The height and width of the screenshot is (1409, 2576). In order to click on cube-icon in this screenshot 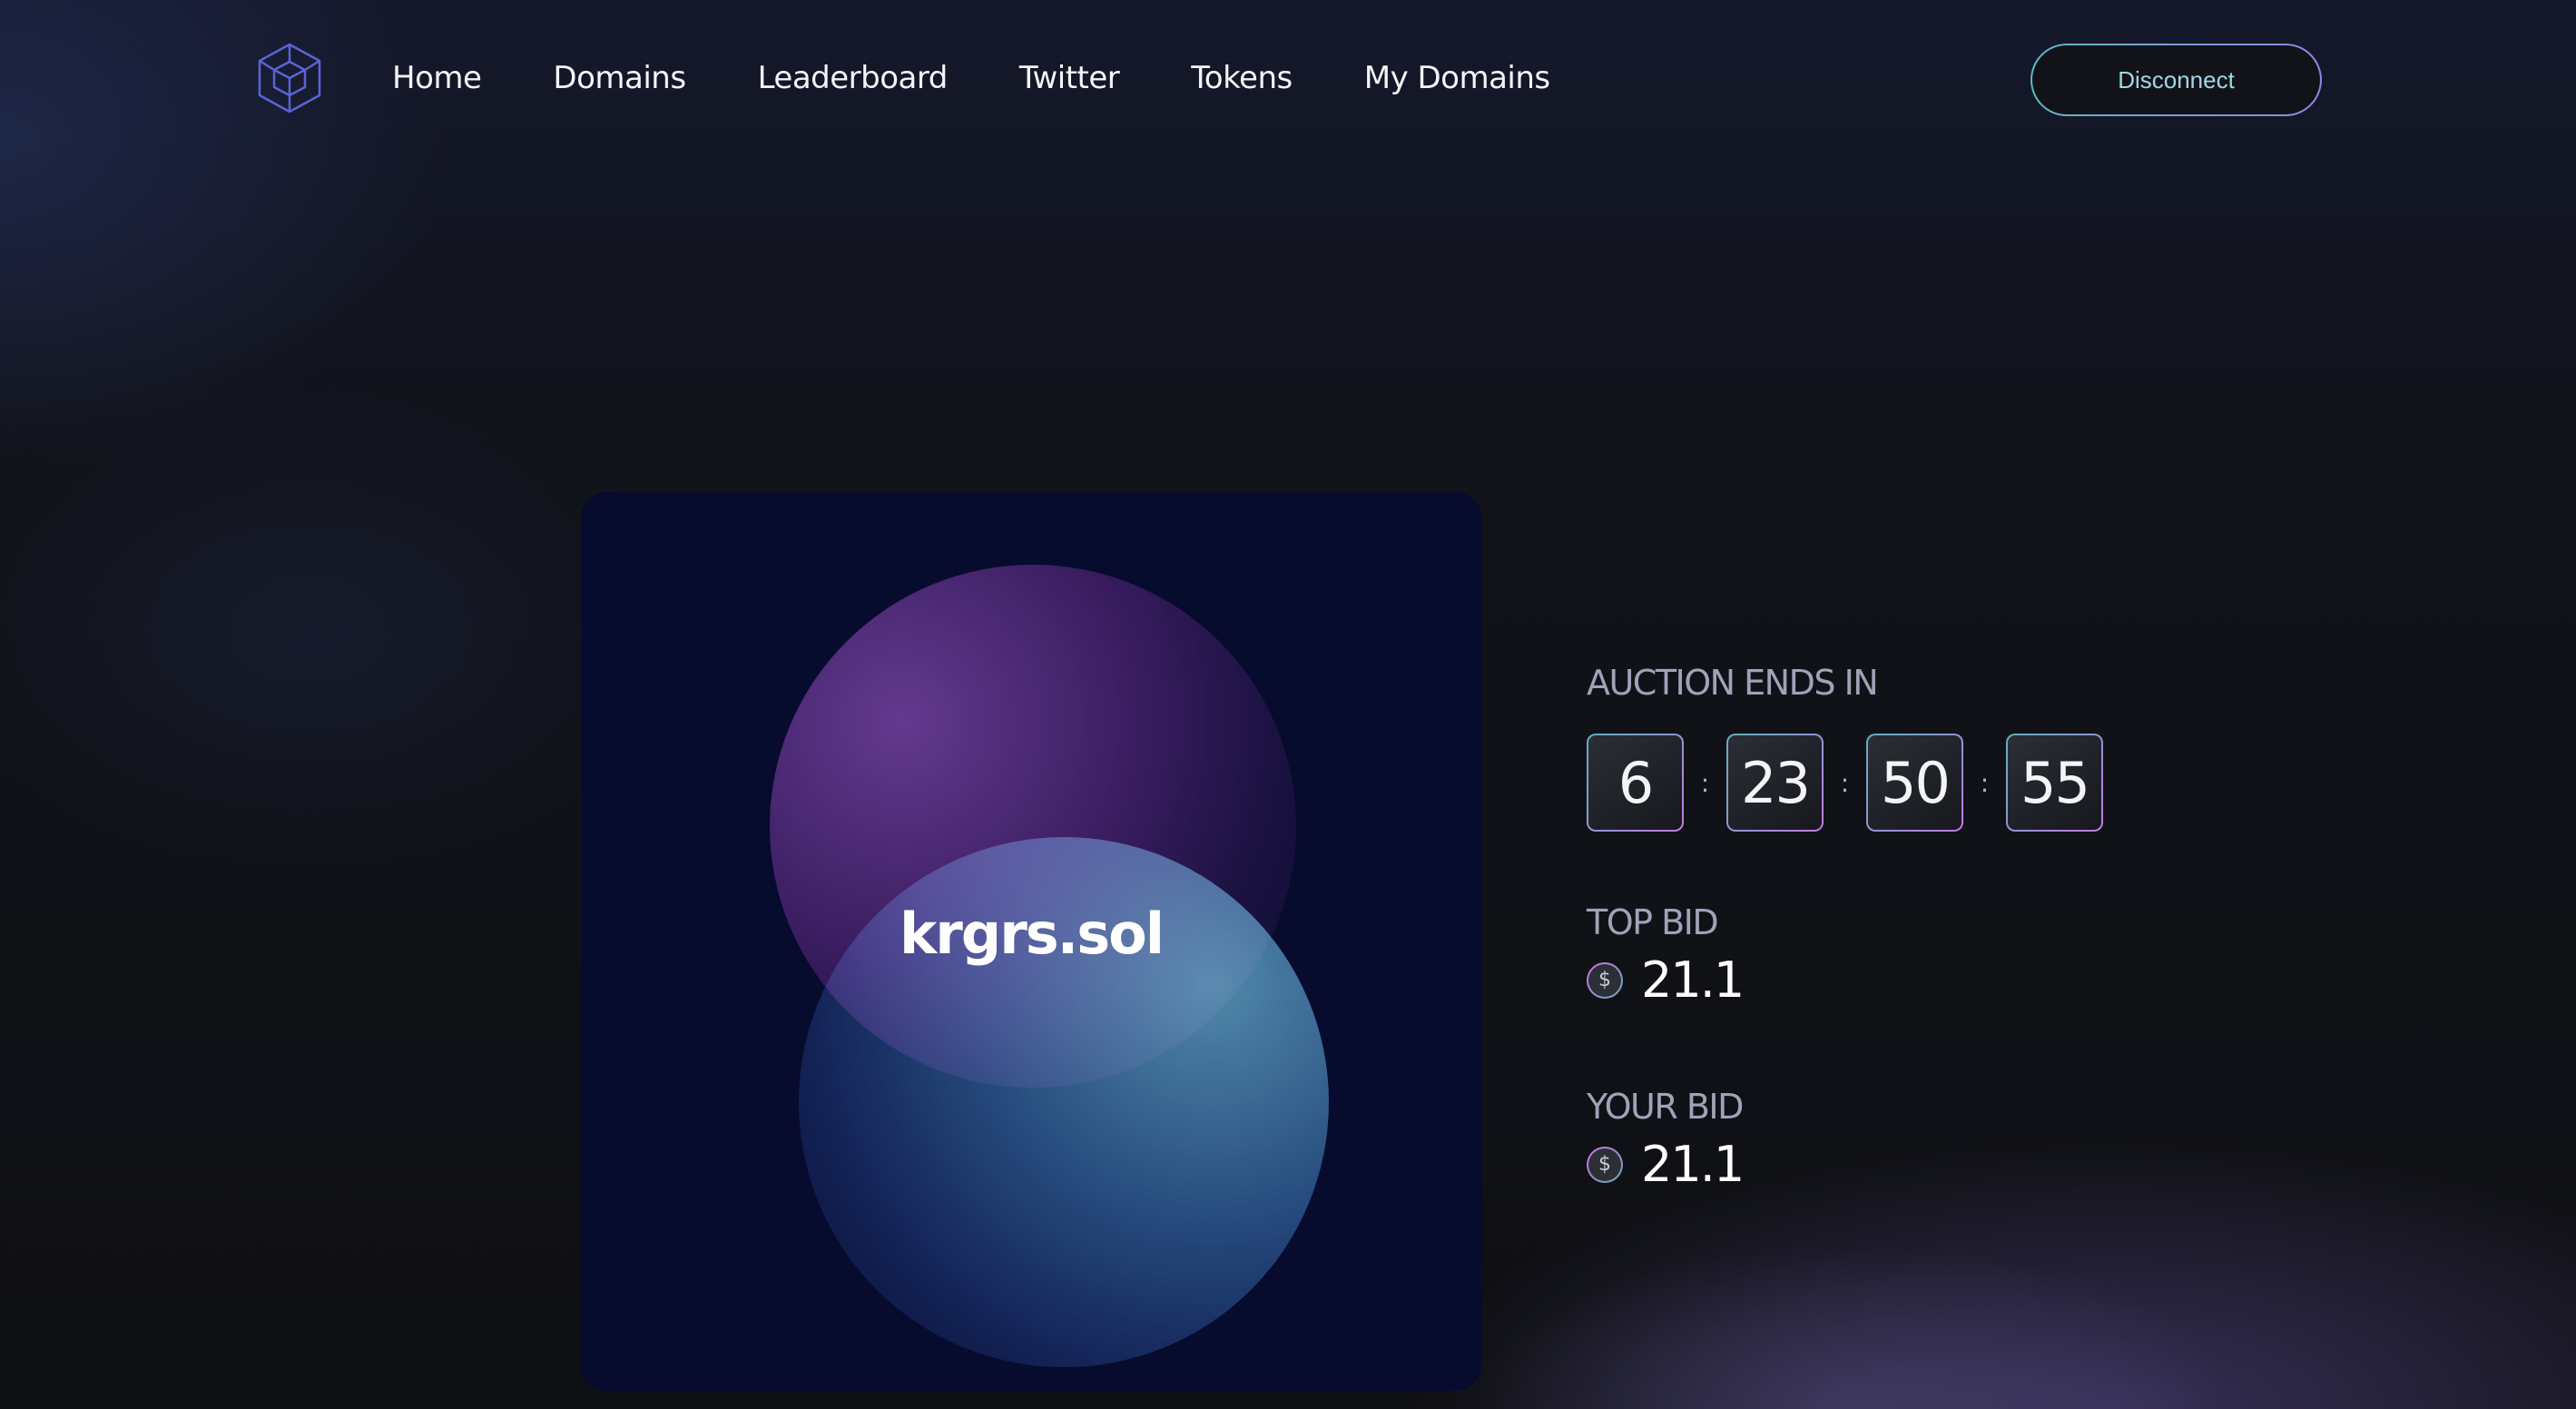, I will do `click(289, 78)`.